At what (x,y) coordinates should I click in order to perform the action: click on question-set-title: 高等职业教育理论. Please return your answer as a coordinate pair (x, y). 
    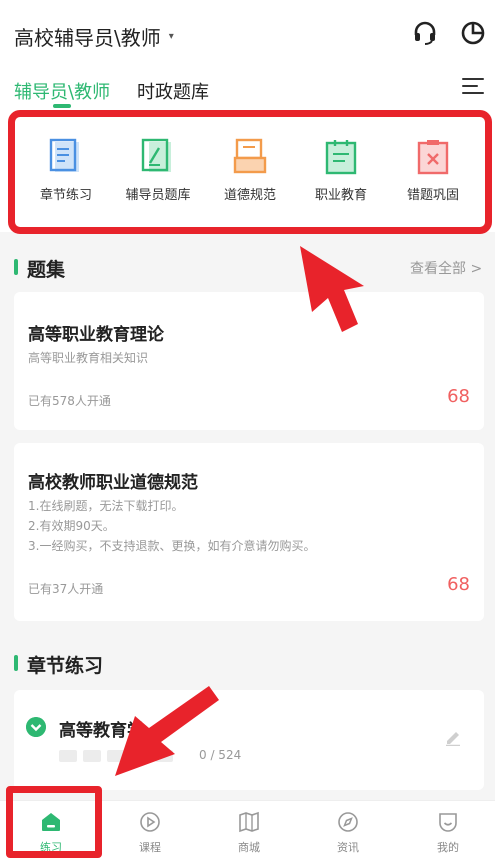
    Looking at the image, I should click on (96, 335).